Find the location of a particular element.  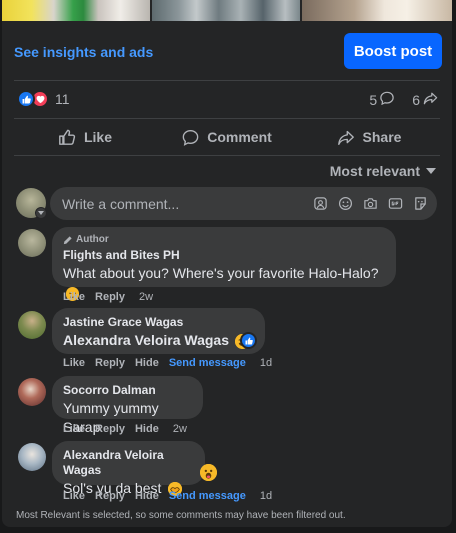

like-button: Like is located at coordinates (85, 137).